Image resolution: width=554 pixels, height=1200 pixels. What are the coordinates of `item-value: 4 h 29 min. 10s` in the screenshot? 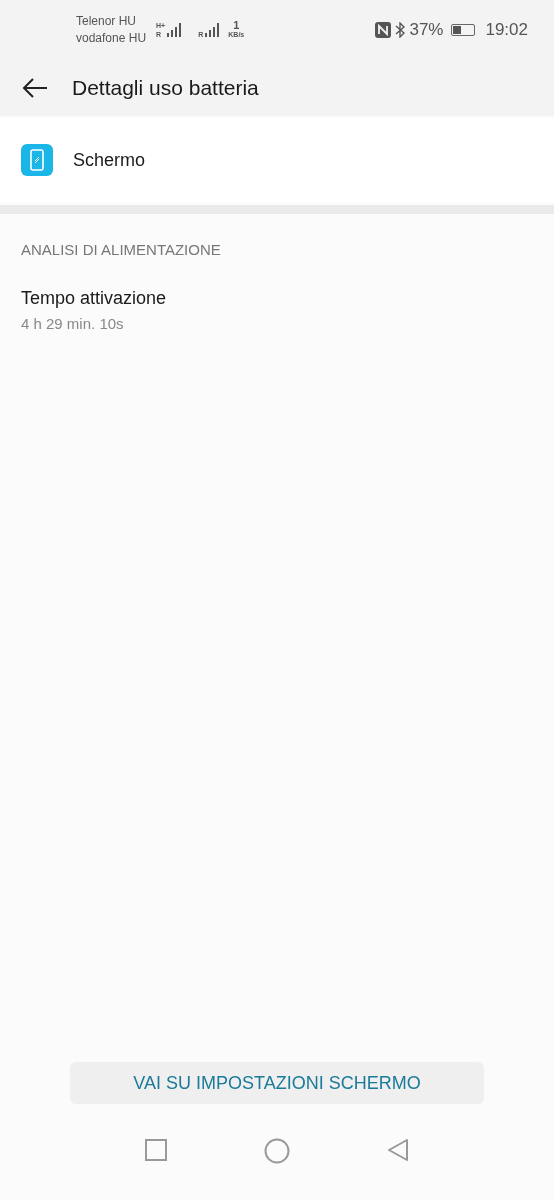 It's located at (73, 323).